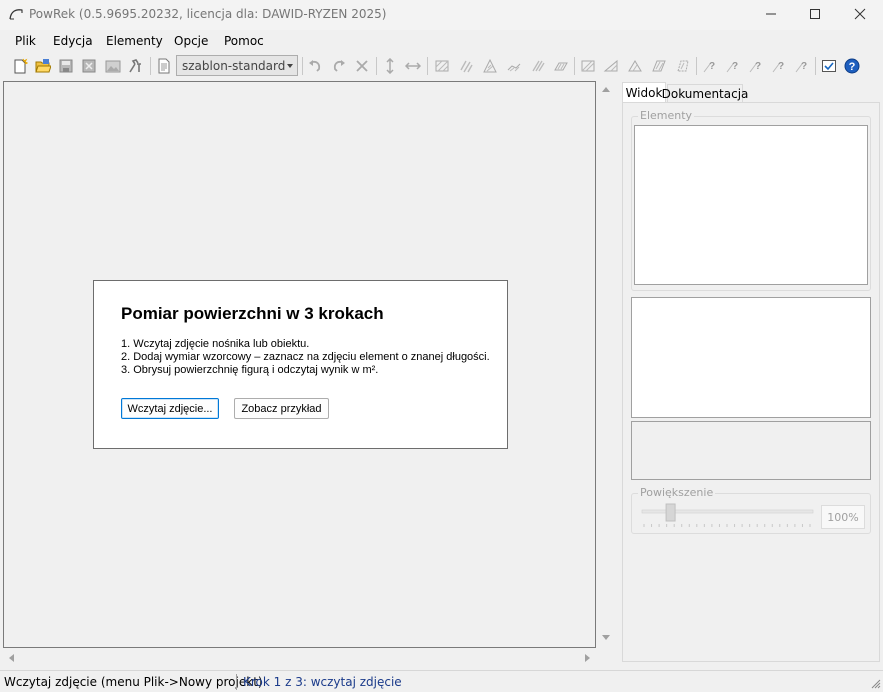 This screenshot has height=692, width=883. I want to click on hatch-polygon-button, so click(659, 66).